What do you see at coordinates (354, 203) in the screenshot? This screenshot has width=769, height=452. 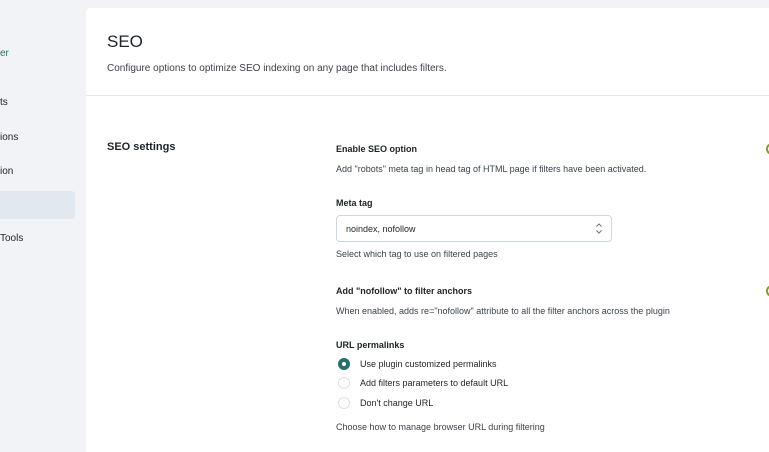 I see `meta-tag-label: Meta tag` at bounding box center [354, 203].